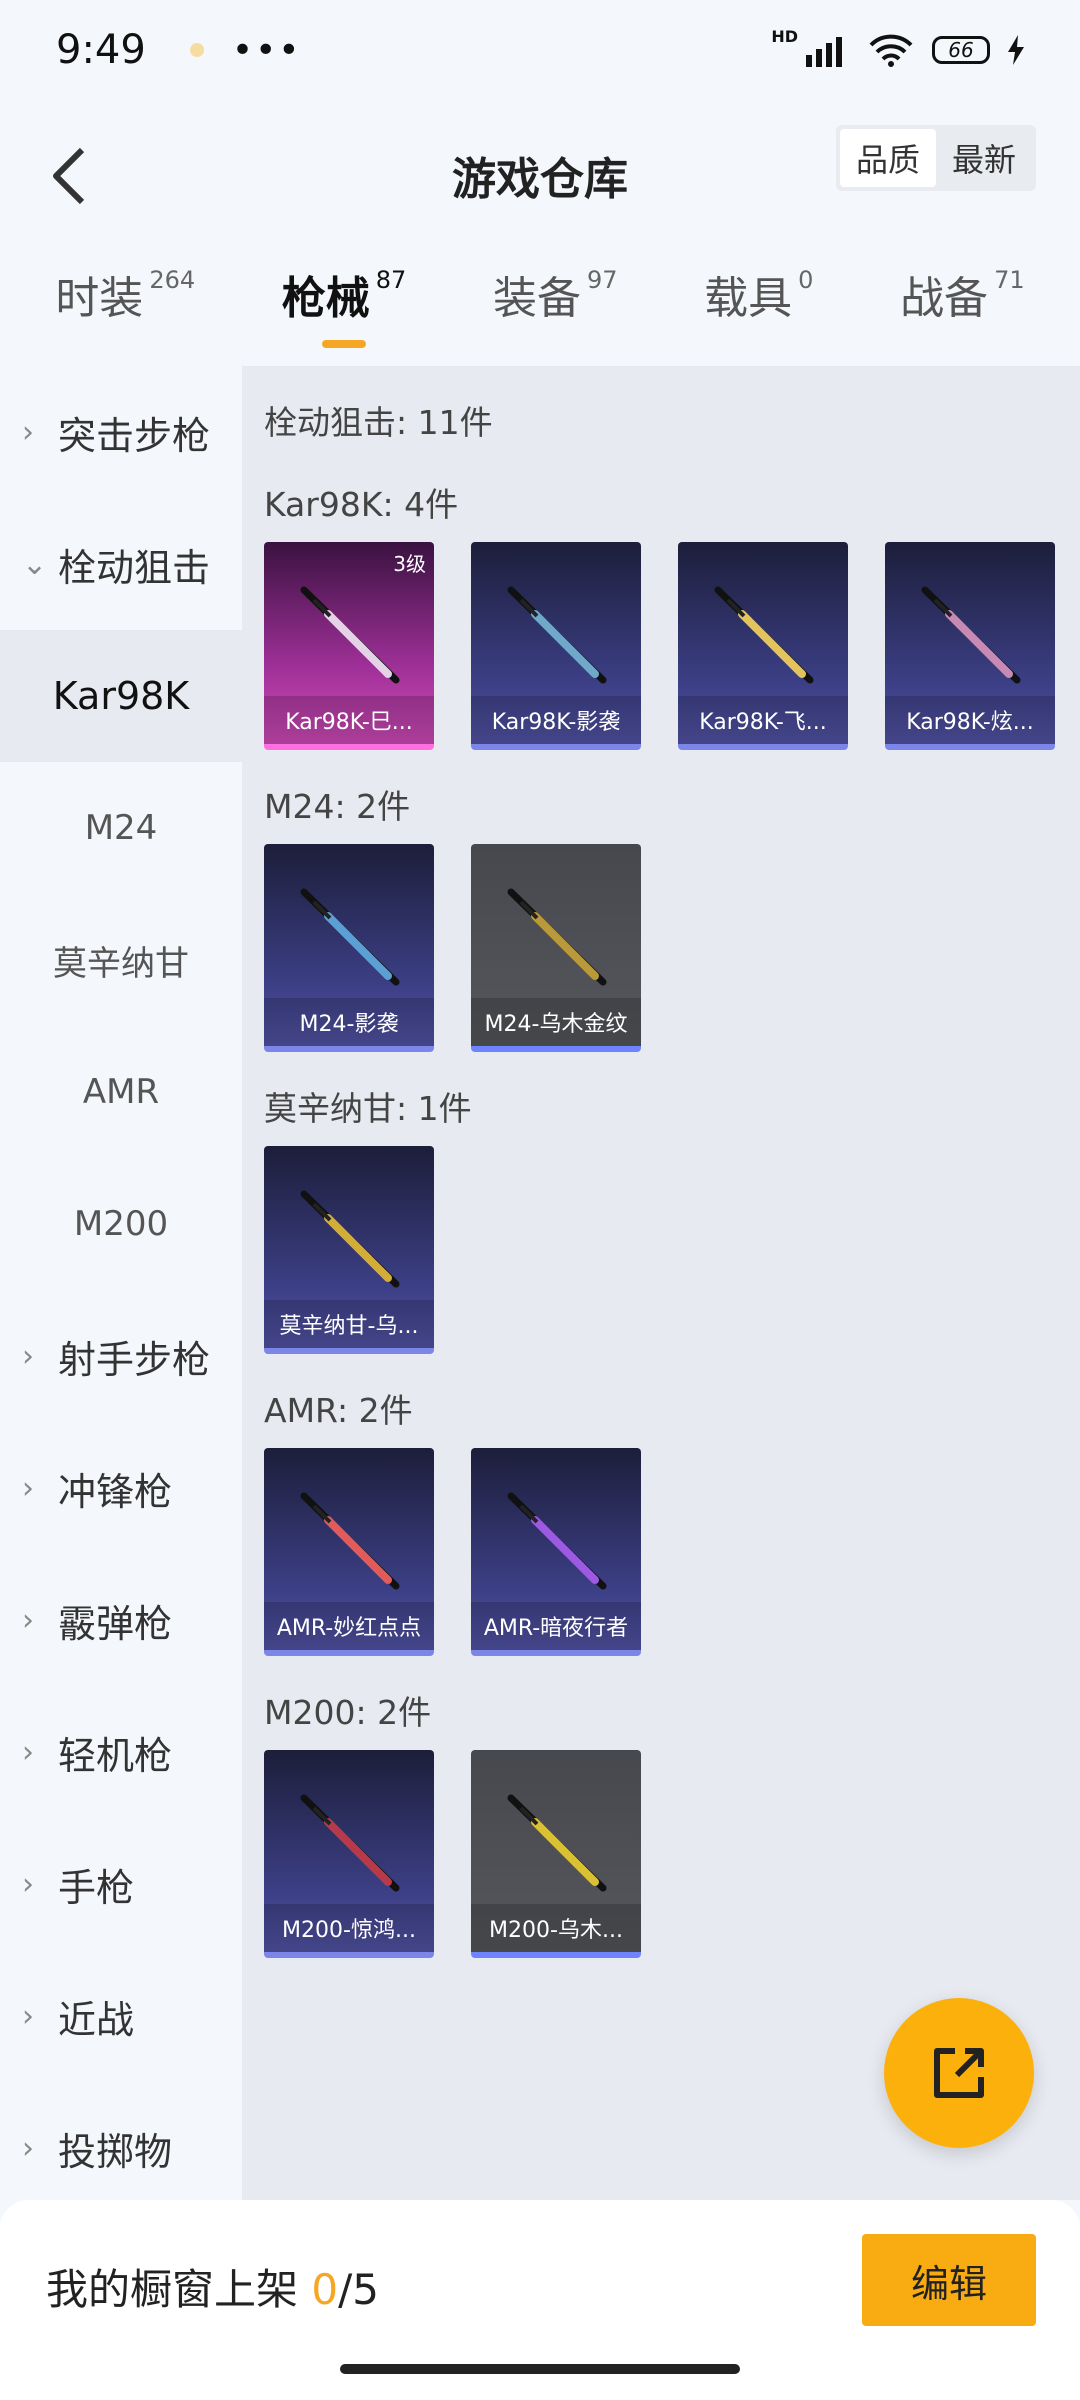 Image resolution: width=1080 pixels, height=2400 pixels. I want to click on tab-label: 装备, so click(536, 298).